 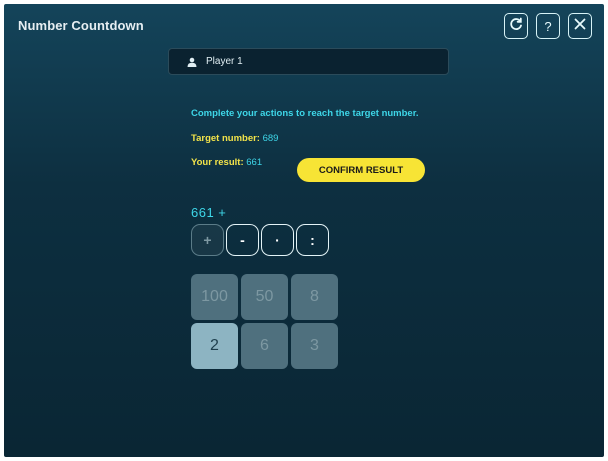 I want to click on target-number: Target number: 689, so click(x=234, y=138).